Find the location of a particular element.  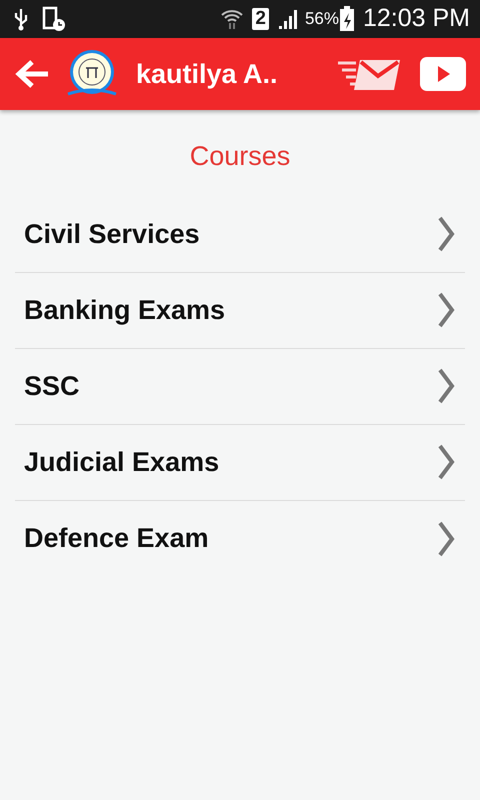

section-heading: Courses is located at coordinates (240, 156).